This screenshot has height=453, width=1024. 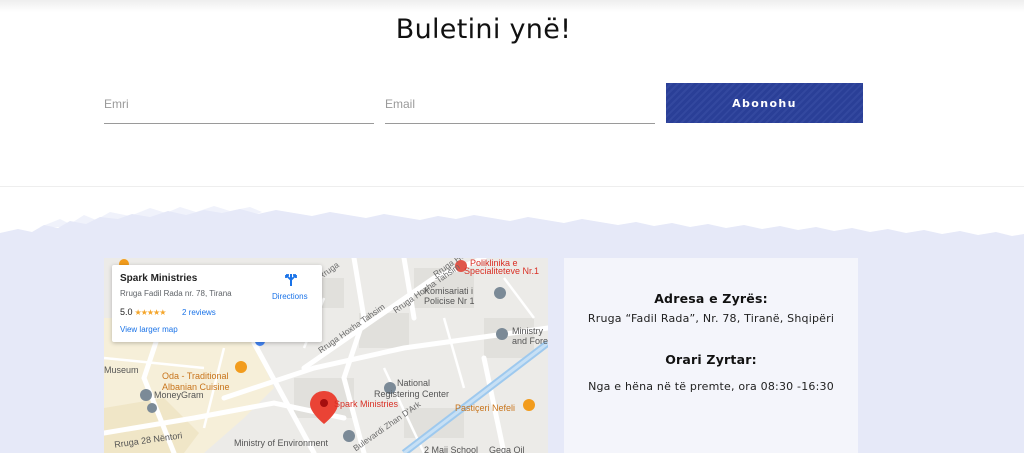 What do you see at coordinates (412, 394) in the screenshot?
I see `map-label-registering-center: Registering Center` at bounding box center [412, 394].